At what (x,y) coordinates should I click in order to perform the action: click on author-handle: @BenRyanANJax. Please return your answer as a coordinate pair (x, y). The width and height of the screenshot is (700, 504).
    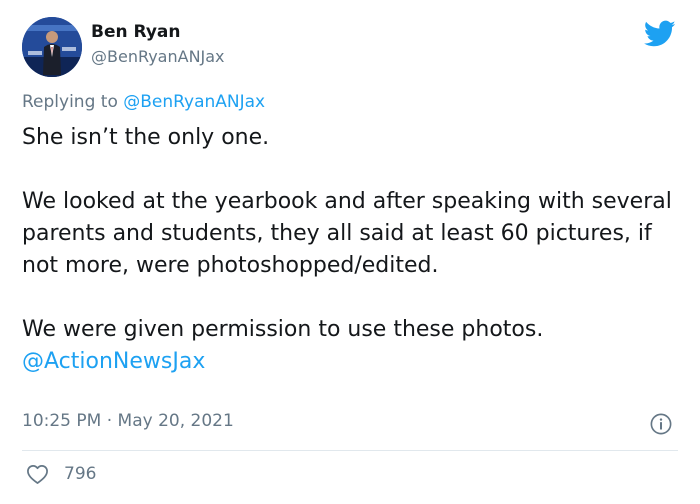
    Looking at the image, I should click on (158, 56).